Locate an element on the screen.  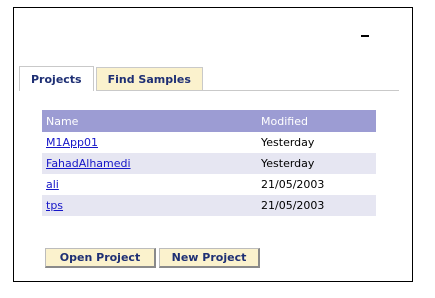
tab-bar: Projects Find Samples is located at coordinates (111, 78).